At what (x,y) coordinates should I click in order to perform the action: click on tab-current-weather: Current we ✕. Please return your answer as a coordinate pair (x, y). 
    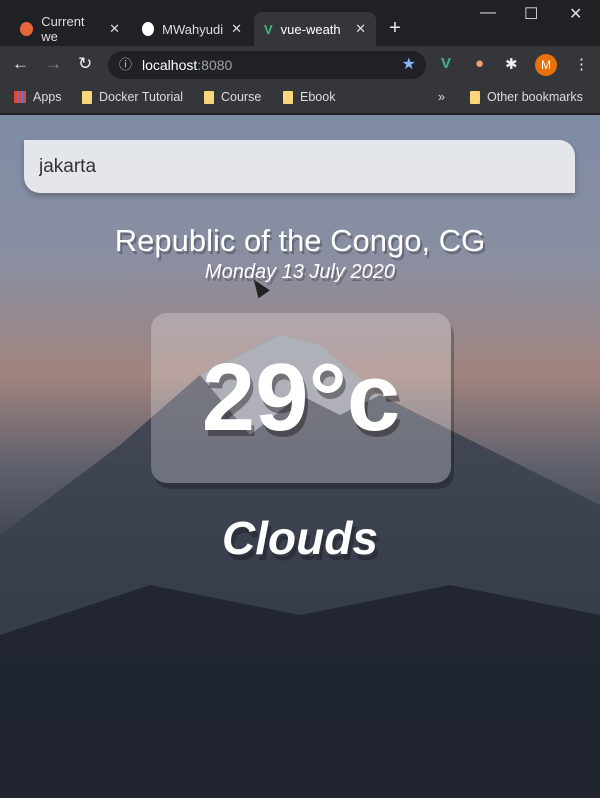
    Looking at the image, I should click on (70, 29).